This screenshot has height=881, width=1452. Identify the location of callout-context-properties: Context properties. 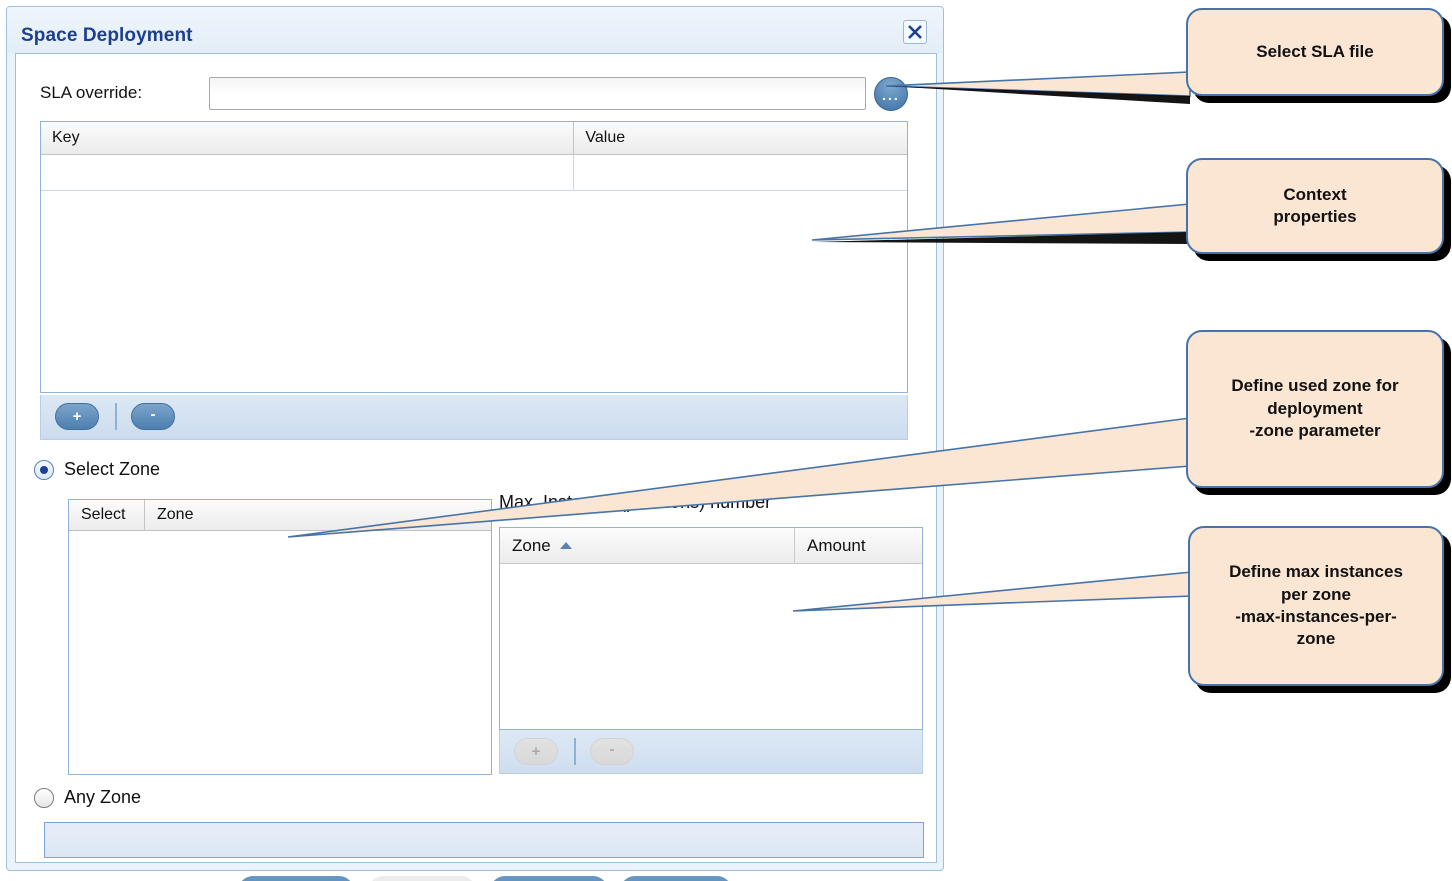
(1315, 206).